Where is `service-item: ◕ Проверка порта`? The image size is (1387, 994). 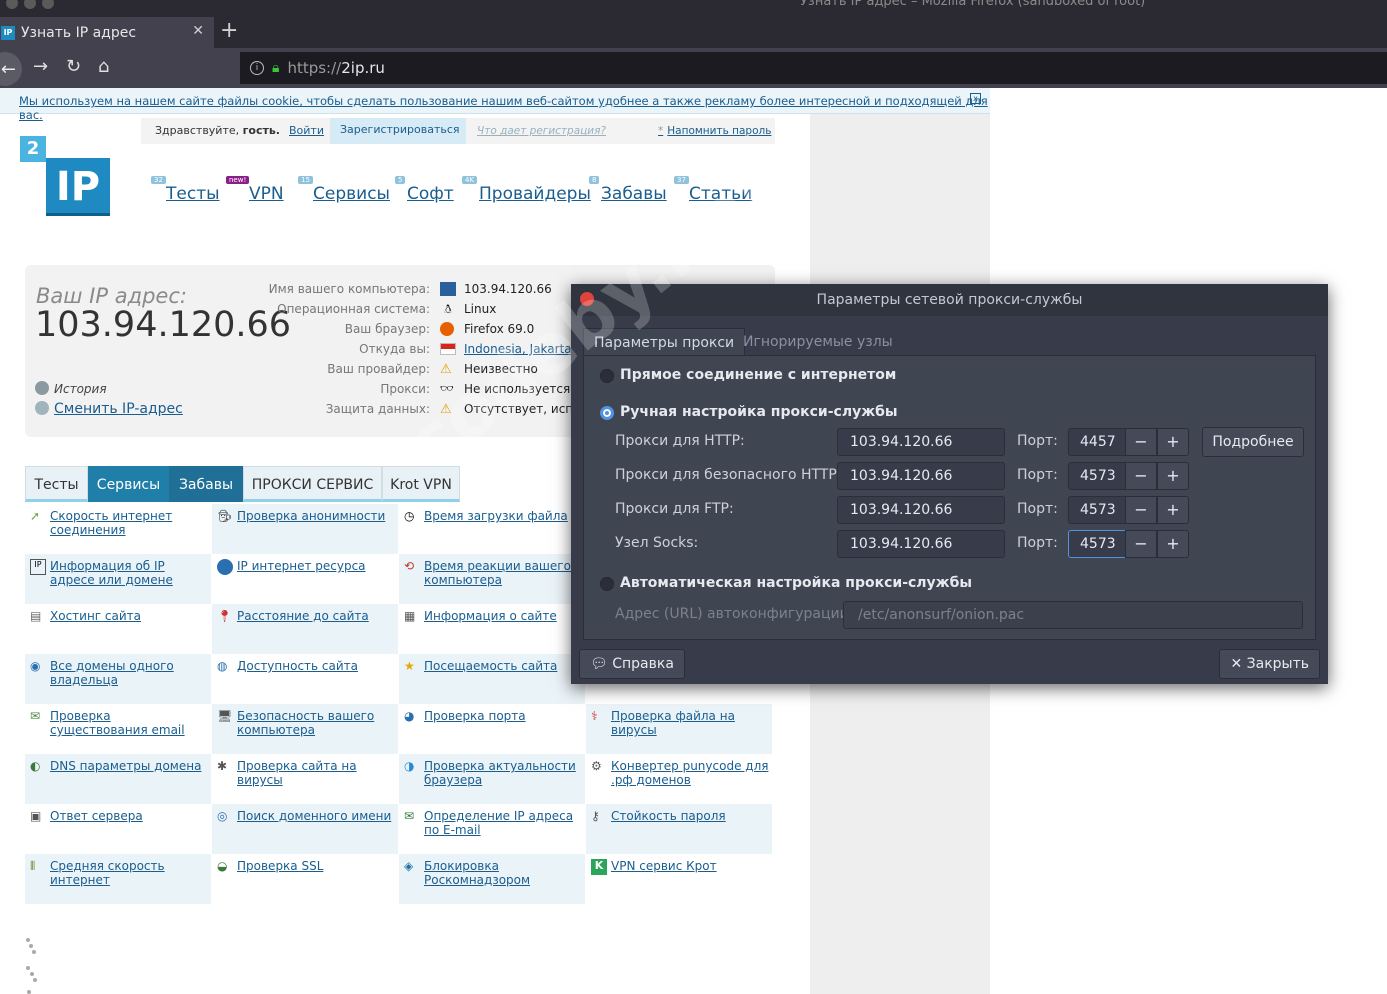
service-item: ◕ Проверка порта is located at coordinates (492, 729).